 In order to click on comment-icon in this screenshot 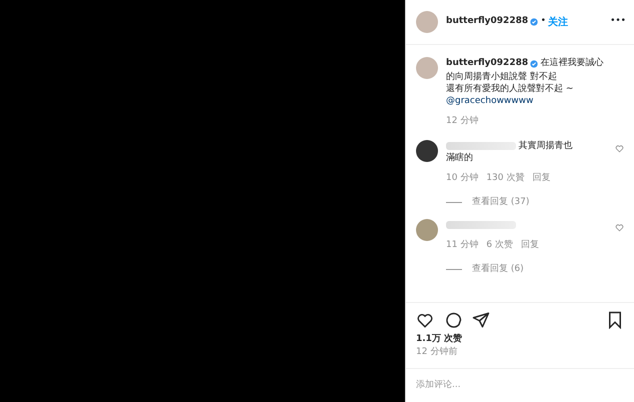, I will do `click(453, 319)`.